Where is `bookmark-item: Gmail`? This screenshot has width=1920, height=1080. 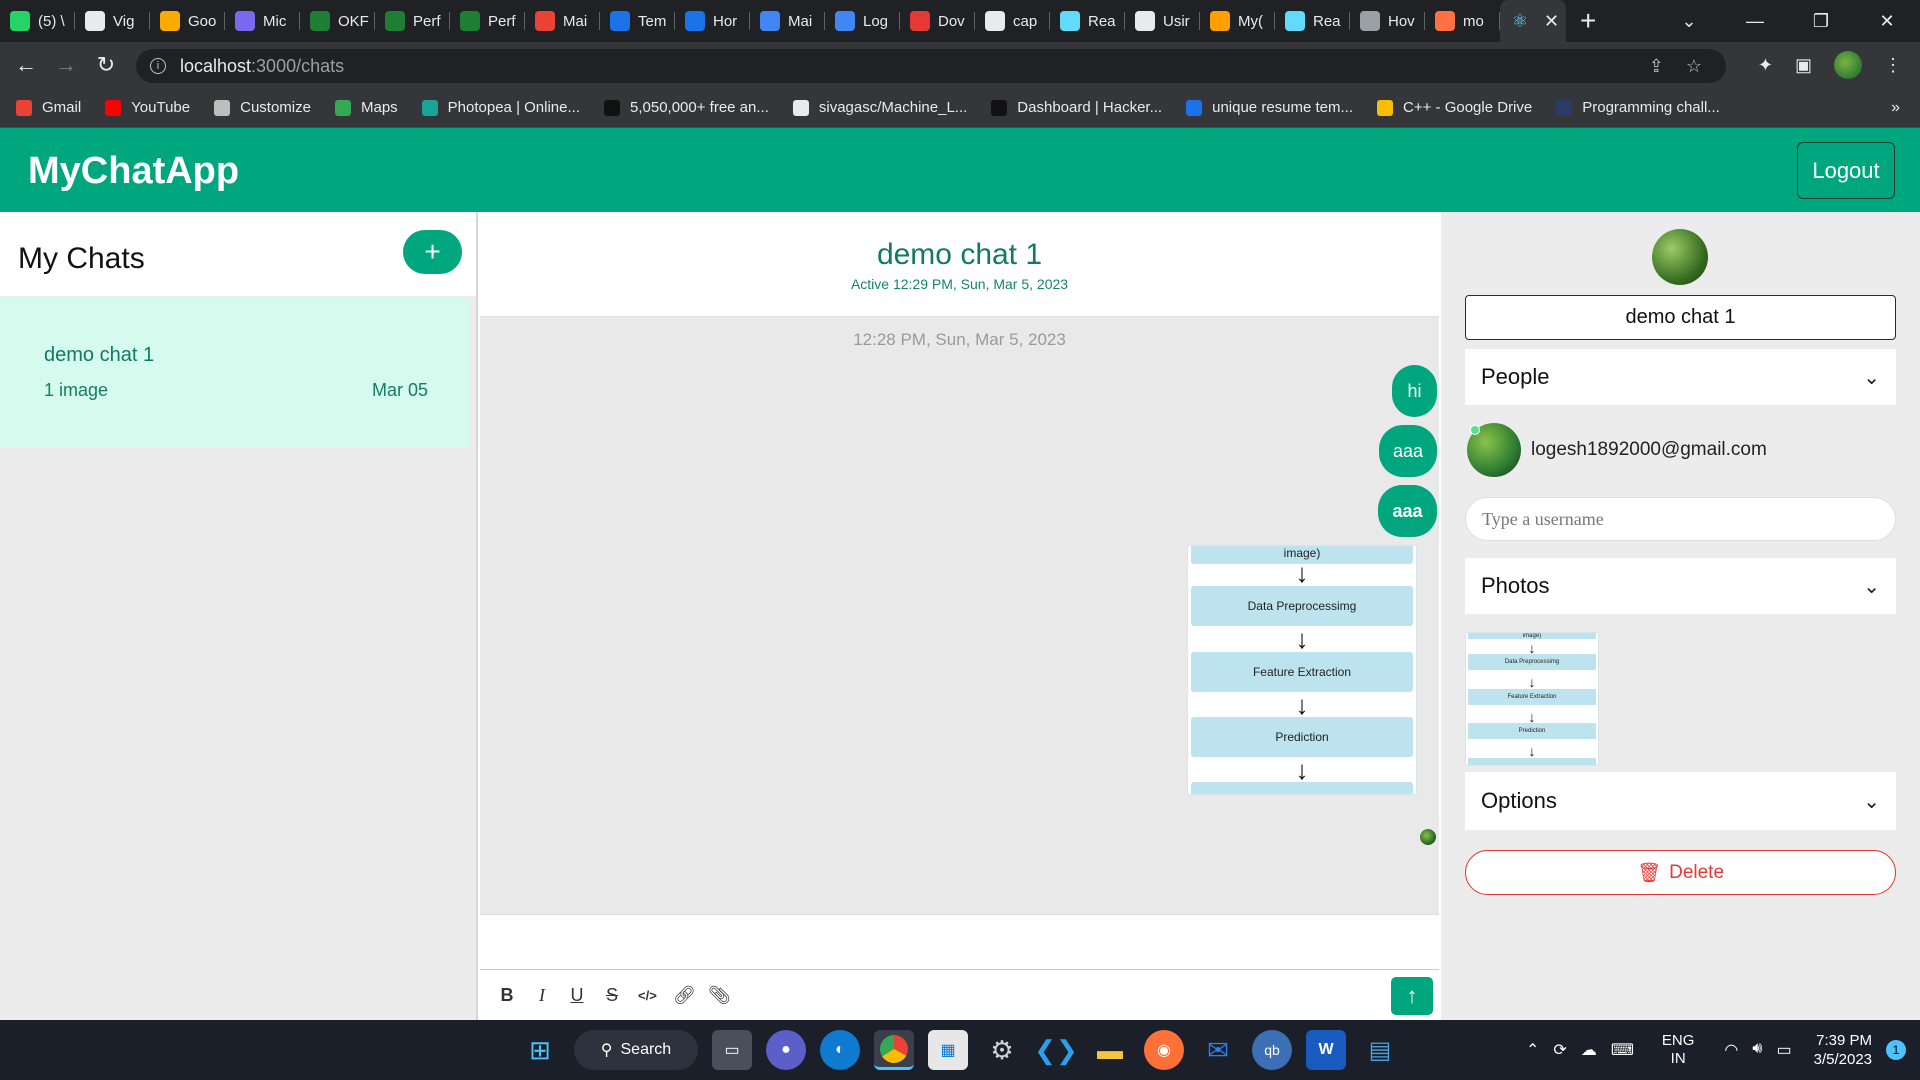
bookmark-item: Gmail is located at coordinates (48, 107).